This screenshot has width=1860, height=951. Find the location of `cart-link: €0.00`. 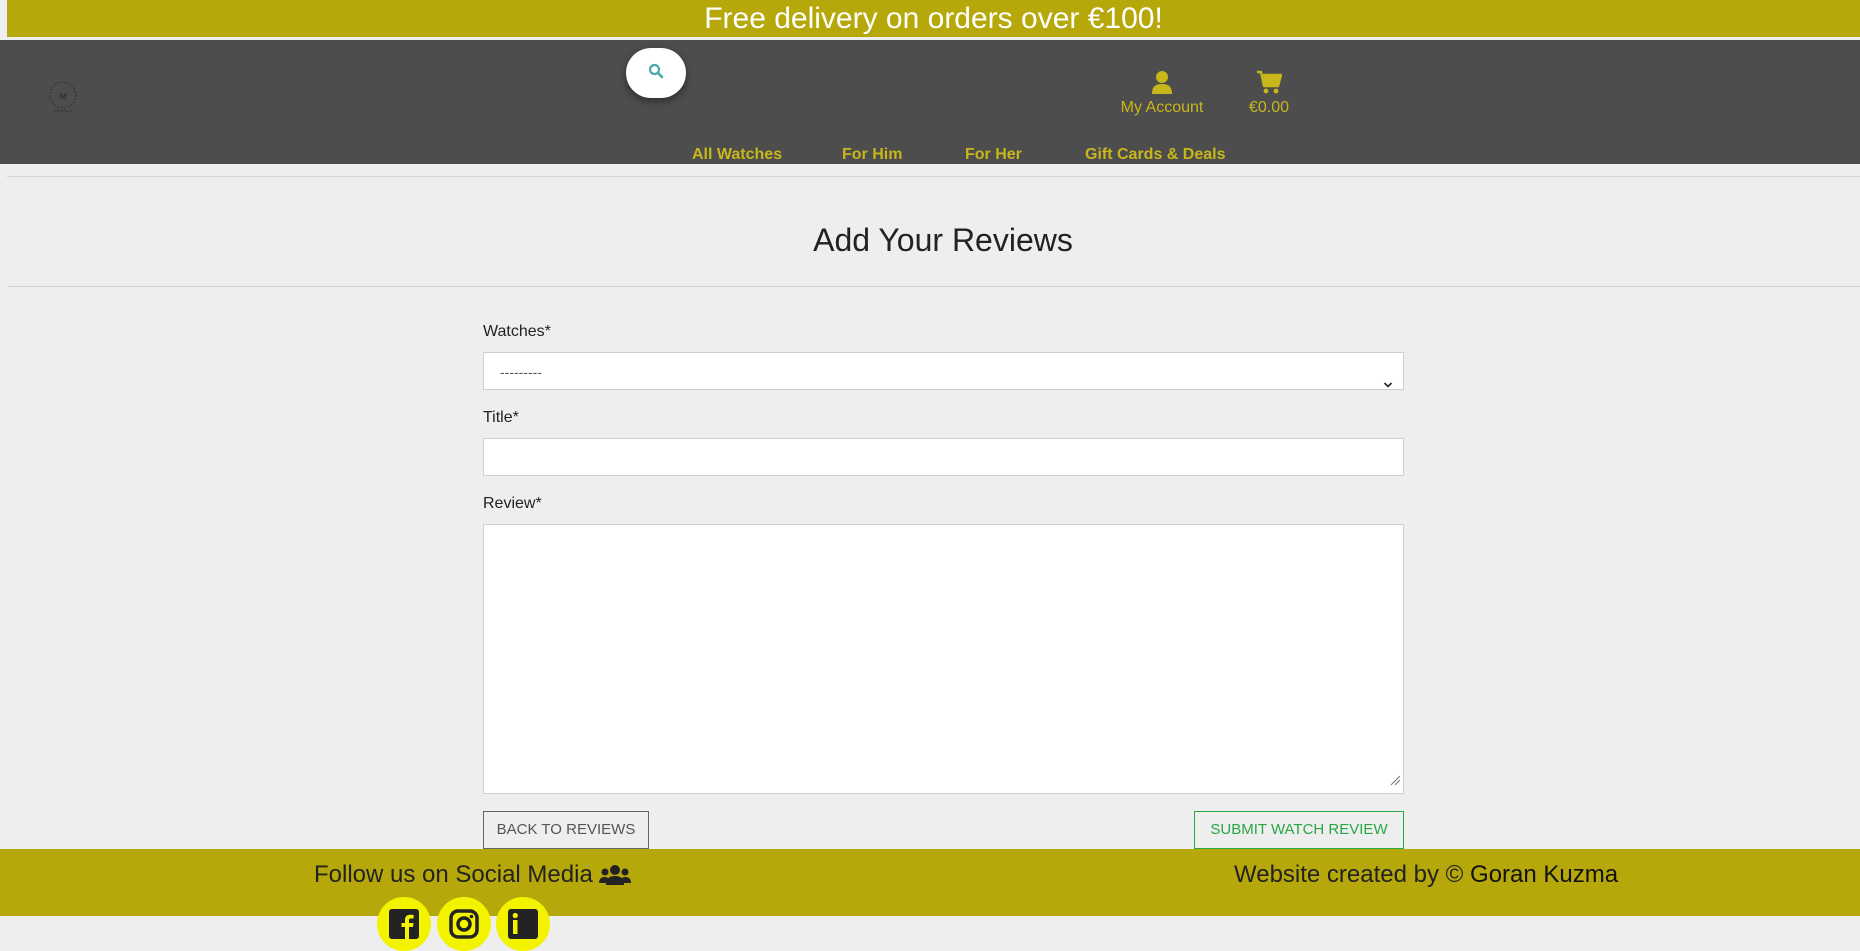

cart-link: €0.00 is located at coordinates (1269, 93).